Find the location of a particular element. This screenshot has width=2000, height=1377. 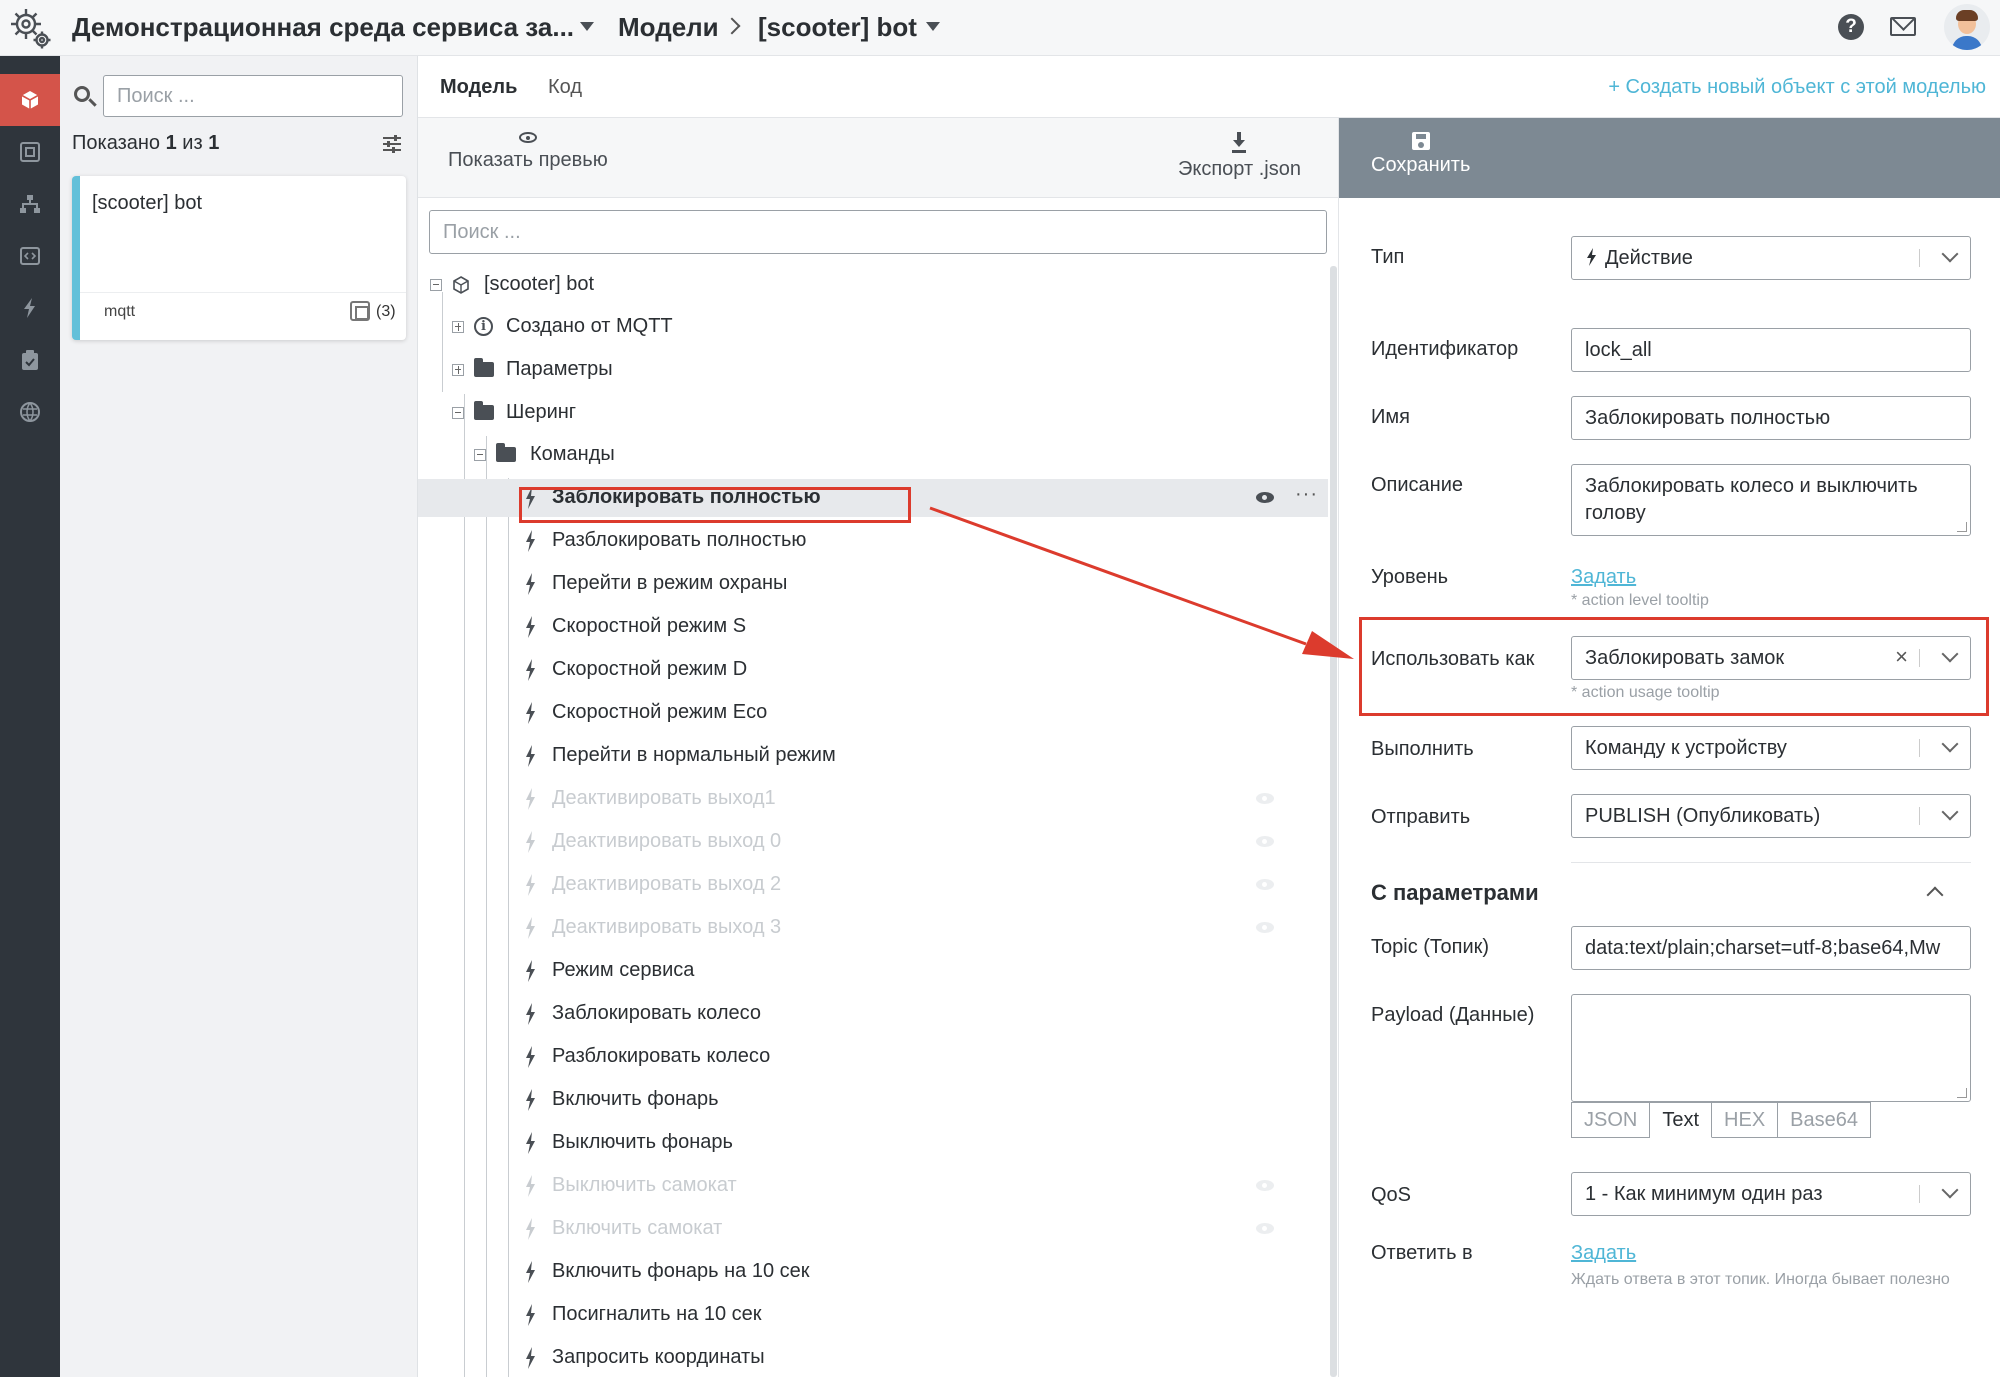

type-select: Действие is located at coordinates (1771, 258).